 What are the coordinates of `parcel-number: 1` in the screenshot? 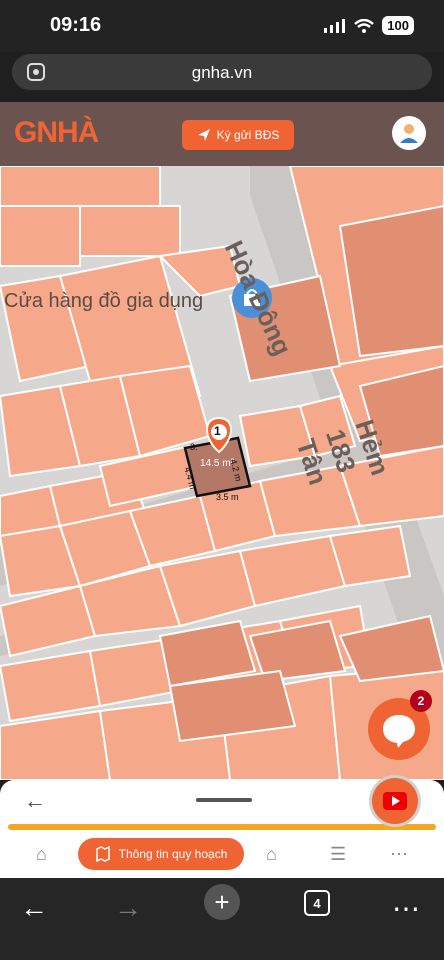 It's located at (217, 431).